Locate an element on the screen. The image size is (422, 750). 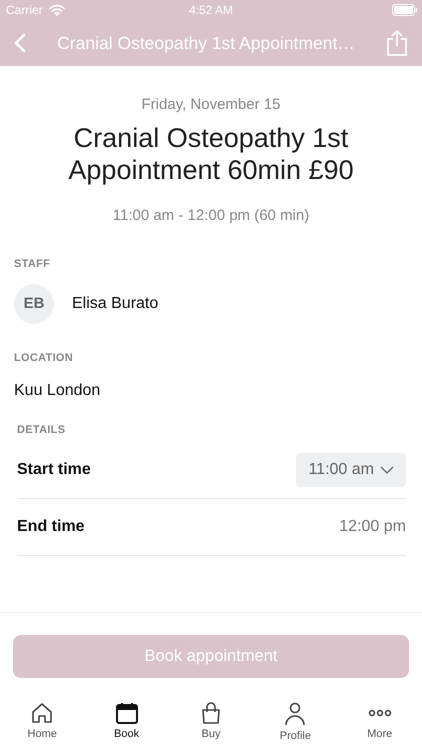
battery-icon is located at coordinates (405, 10).